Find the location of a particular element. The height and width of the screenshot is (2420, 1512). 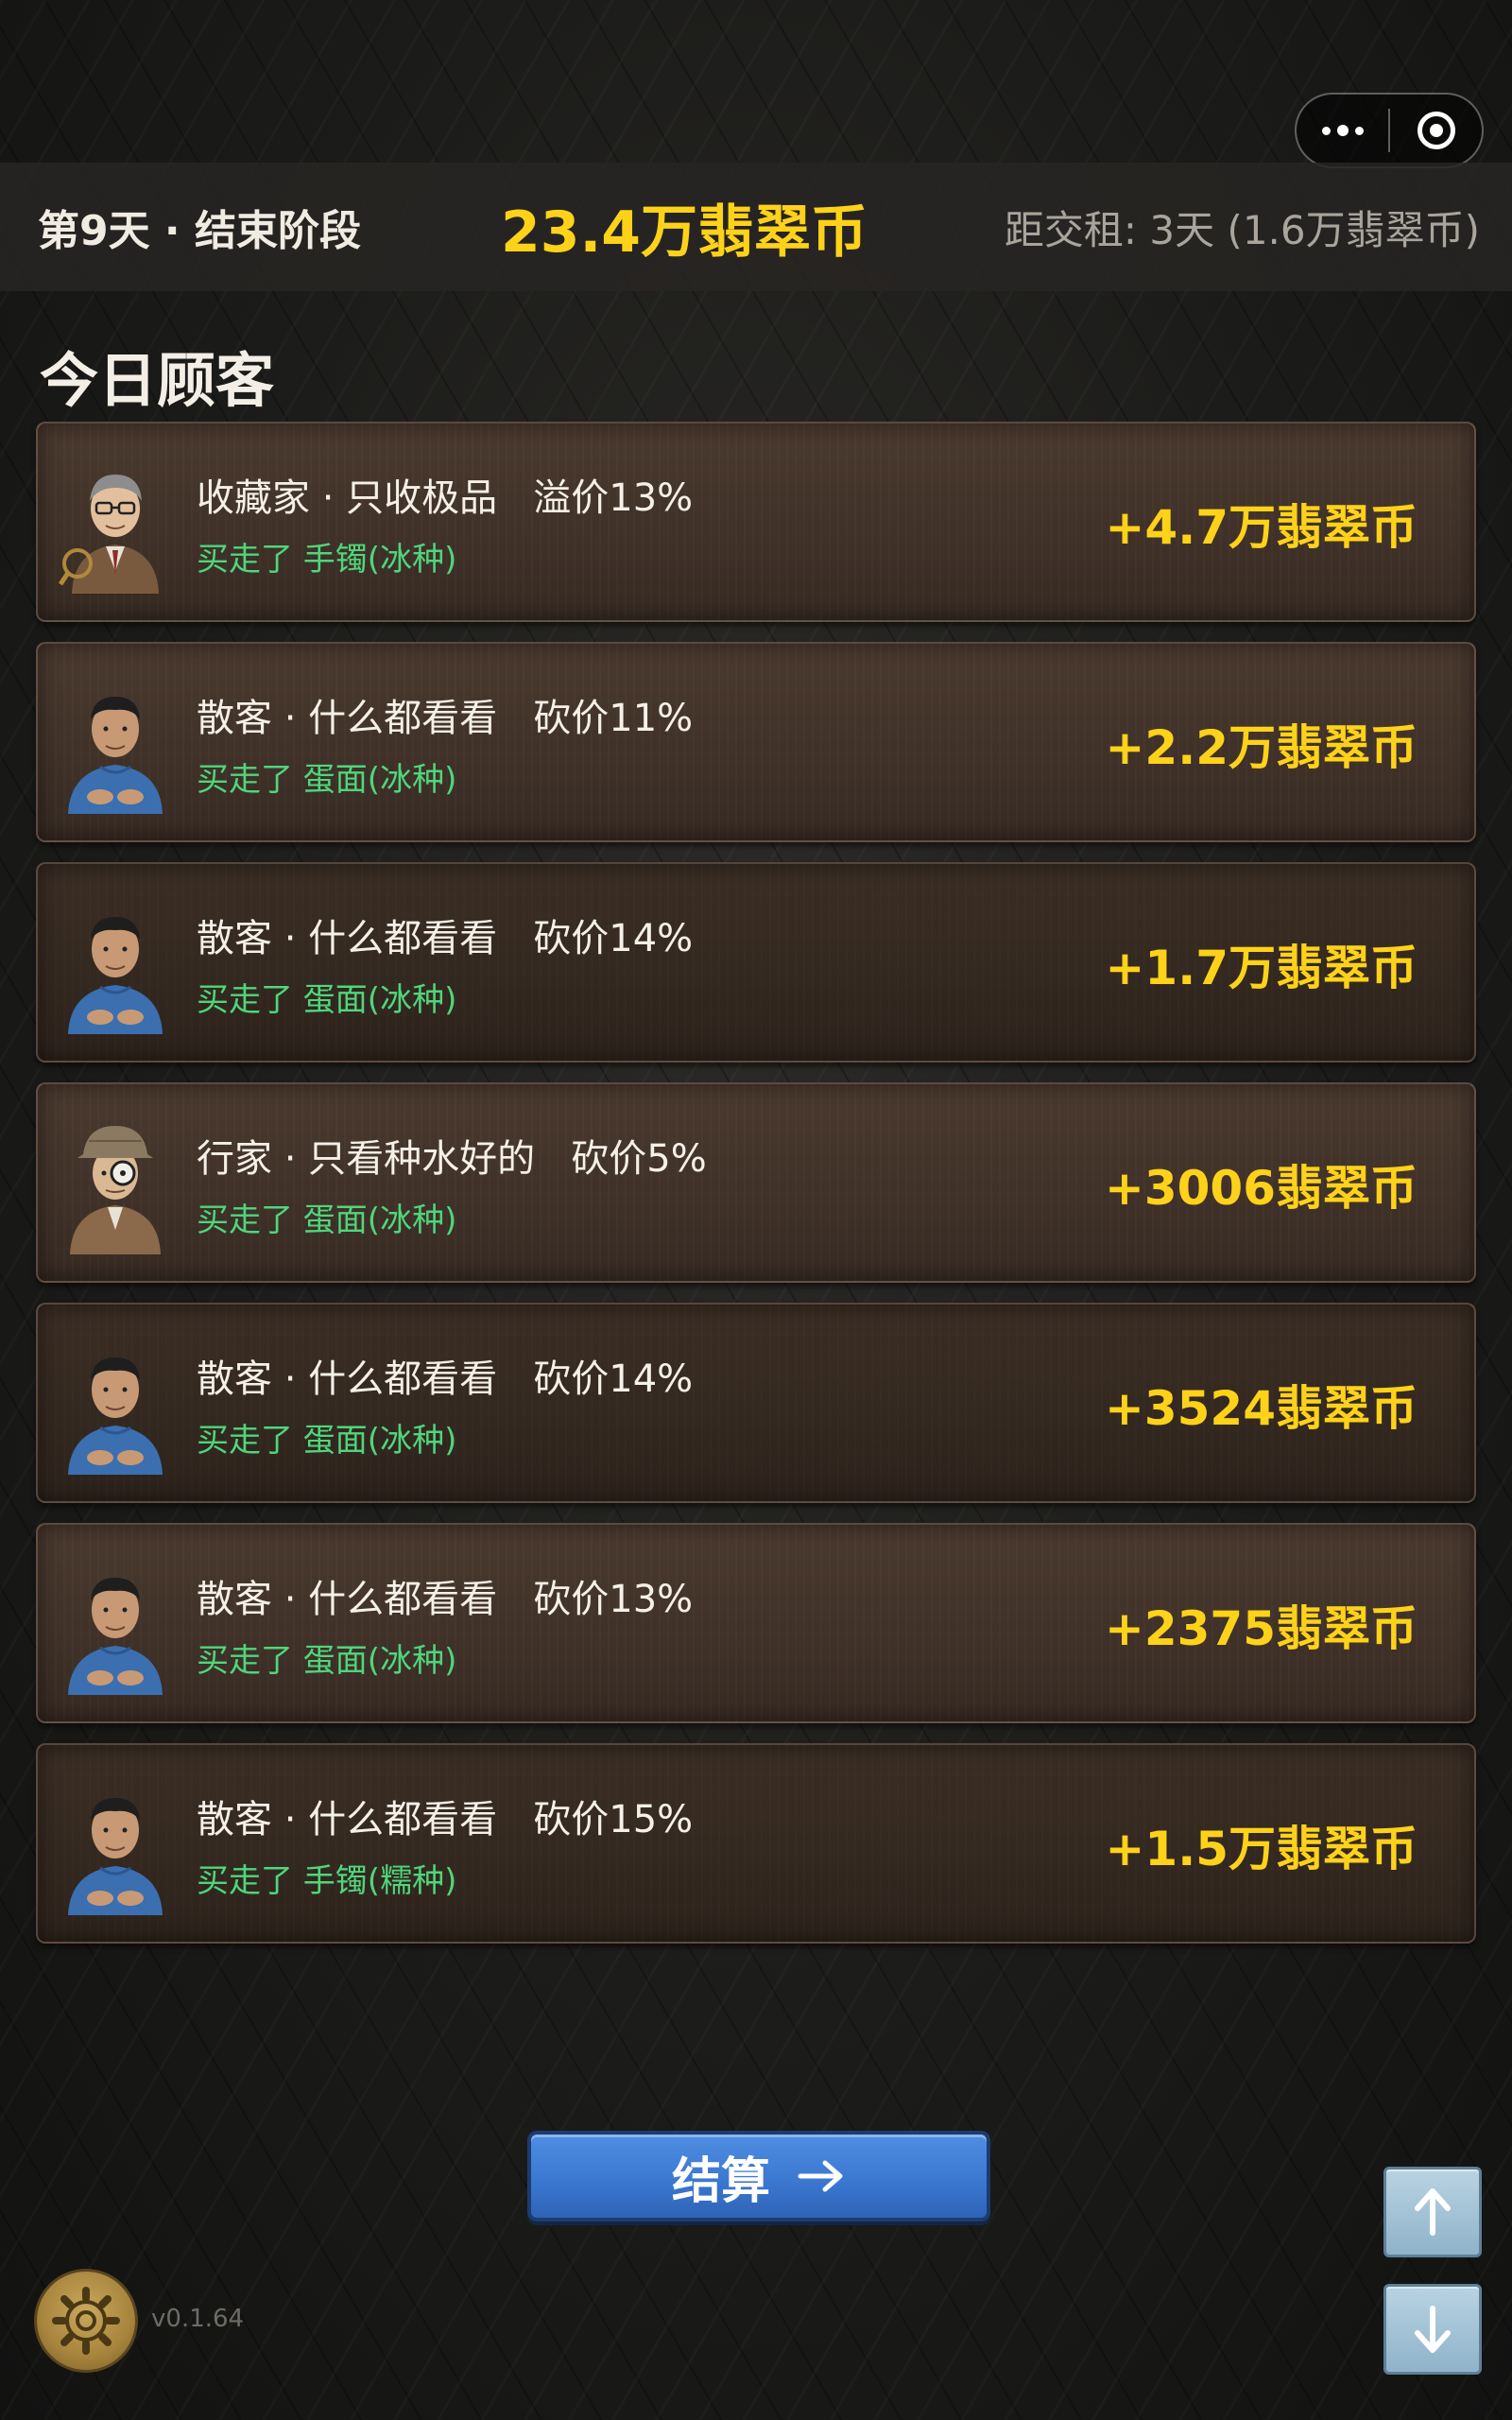

status-bar: 第9天 · 结束阶段 23.4万翡翠币 距交租: 3天 (1.6万翡翠币) is located at coordinates (756, 227).